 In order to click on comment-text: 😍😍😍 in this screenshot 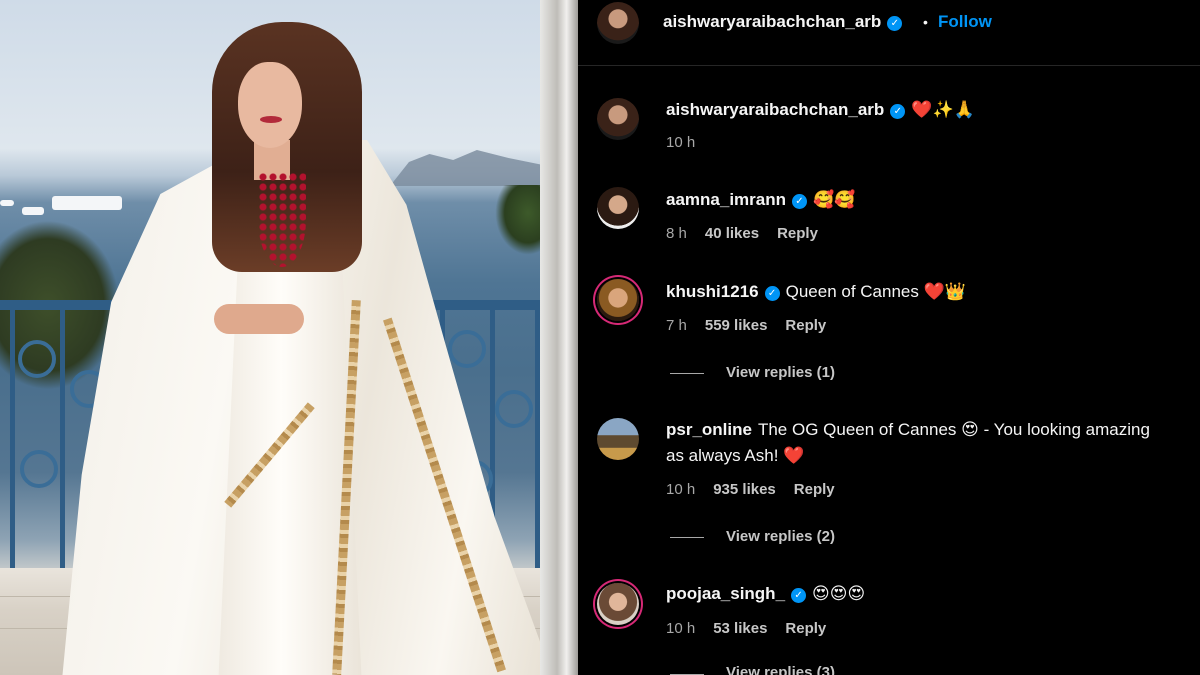, I will do `click(839, 593)`.